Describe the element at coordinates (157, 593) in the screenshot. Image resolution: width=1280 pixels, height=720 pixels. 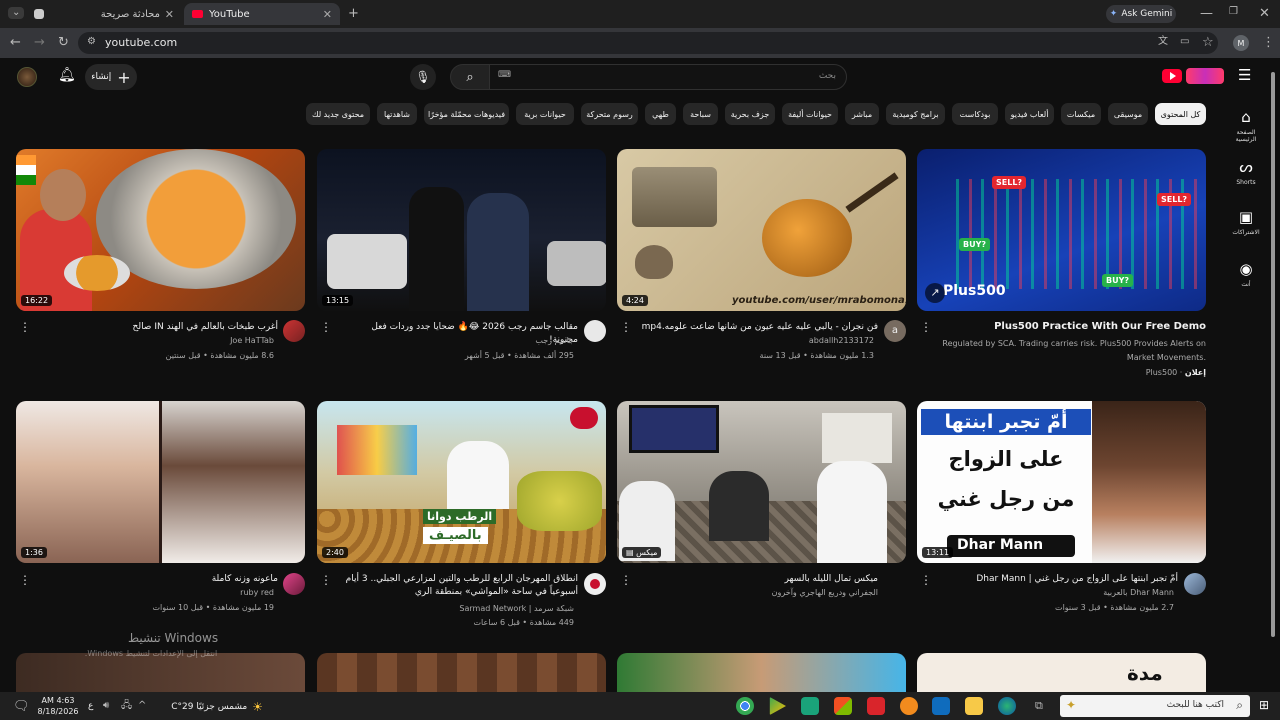
I see `channel-name: ruby red` at that location.